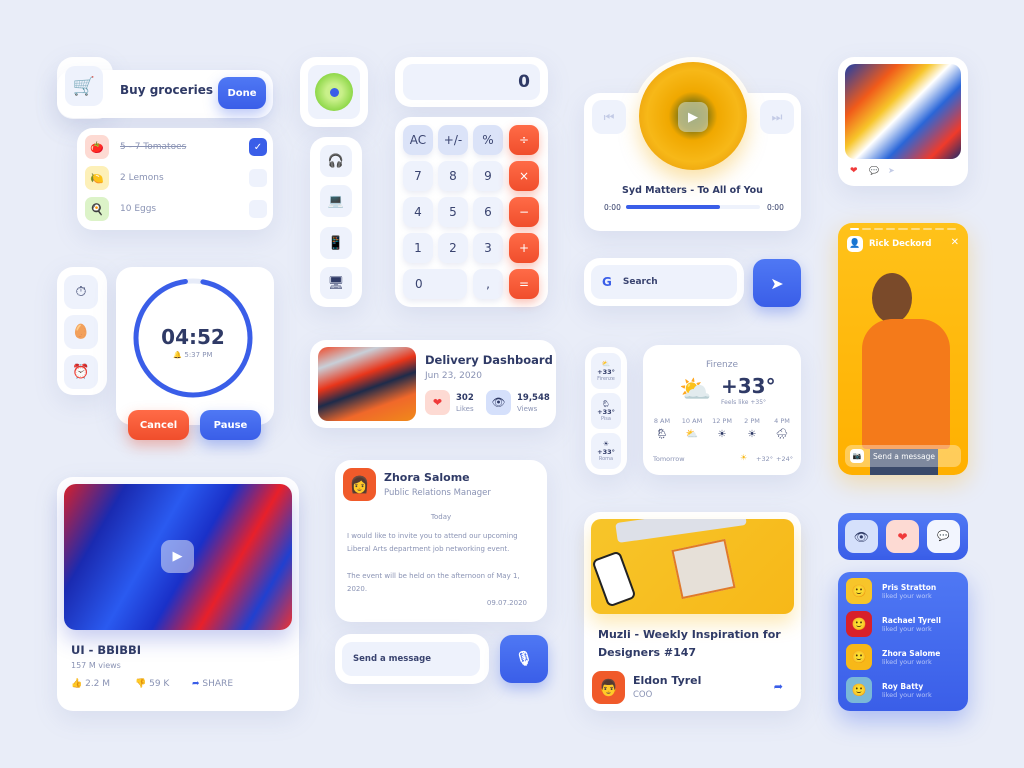 Image resolution: width=1024 pixels, height=768 pixels. What do you see at coordinates (892, 298) in the screenshot?
I see `person-head` at bounding box center [892, 298].